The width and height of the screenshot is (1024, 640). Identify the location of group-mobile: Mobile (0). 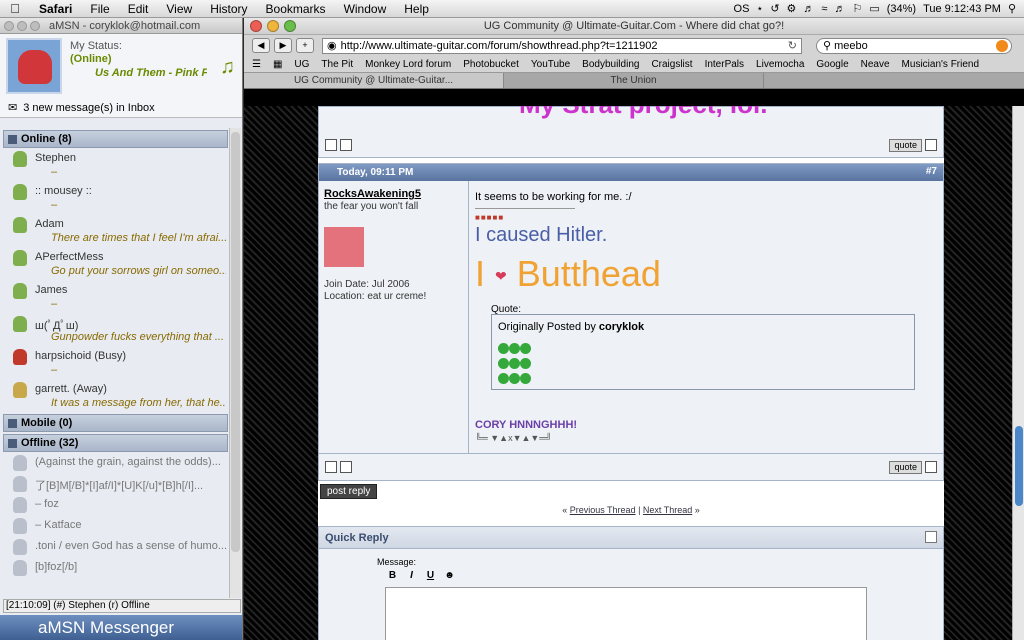
(115, 423).